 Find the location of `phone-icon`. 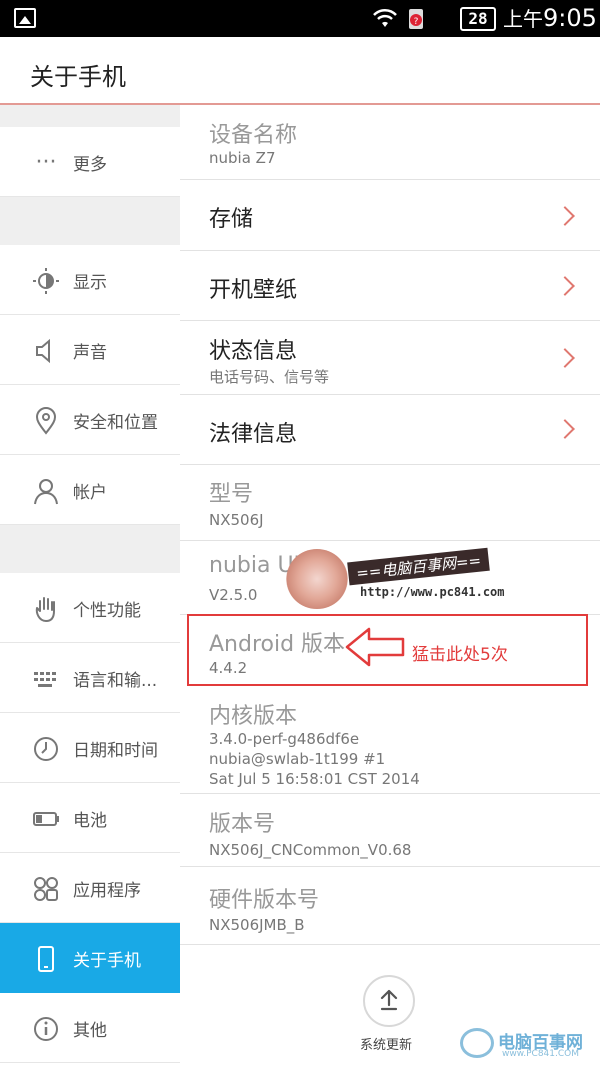

phone-icon is located at coordinates (46, 959).